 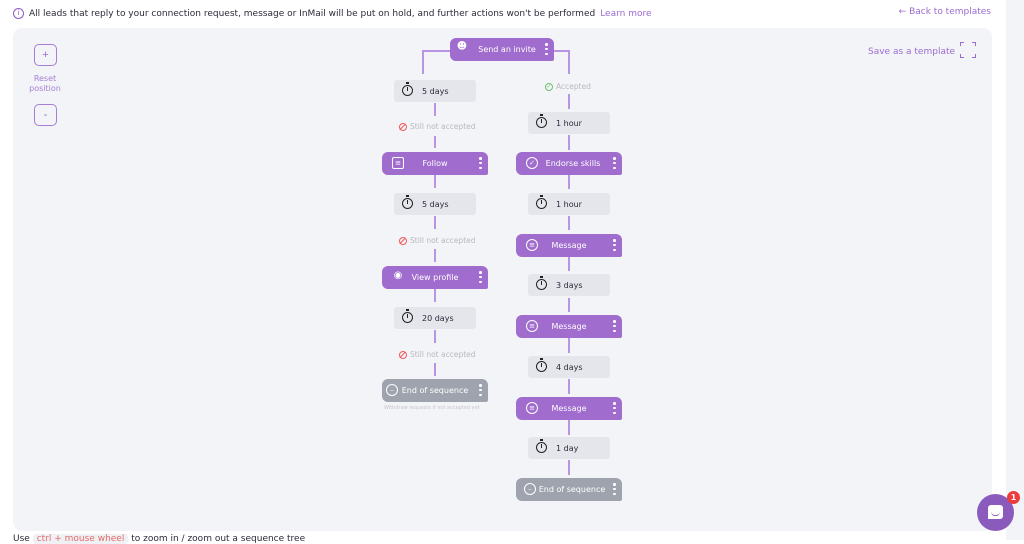 What do you see at coordinates (45, 115) in the screenshot?
I see `zoom-out-button: -` at bounding box center [45, 115].